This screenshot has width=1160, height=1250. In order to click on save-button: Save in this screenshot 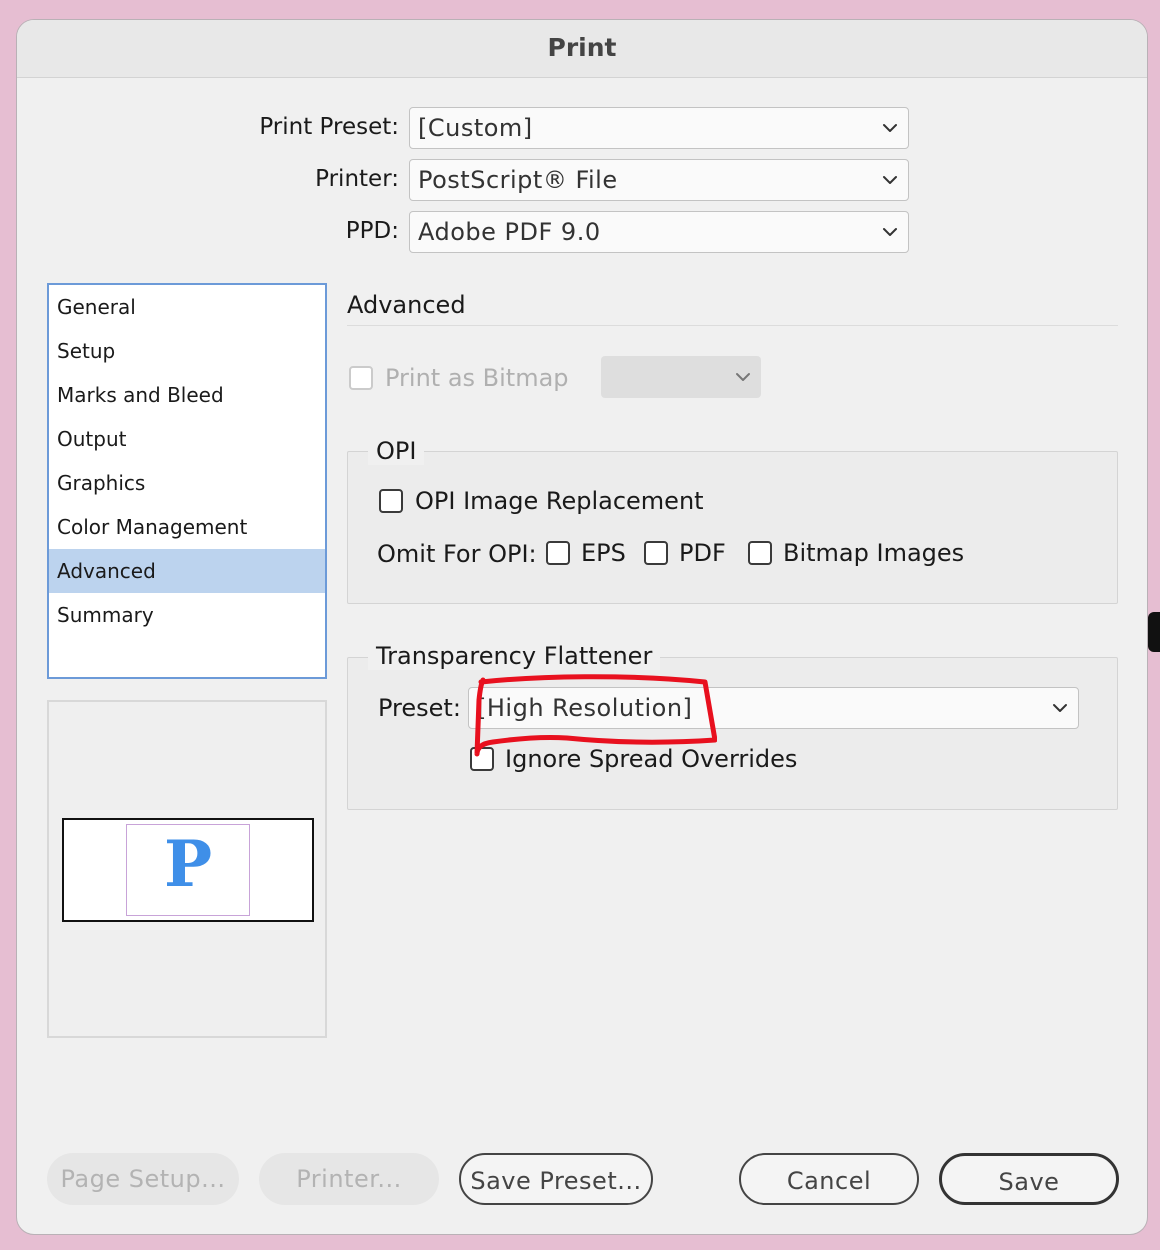, I will do `click(1029, 1179)`.